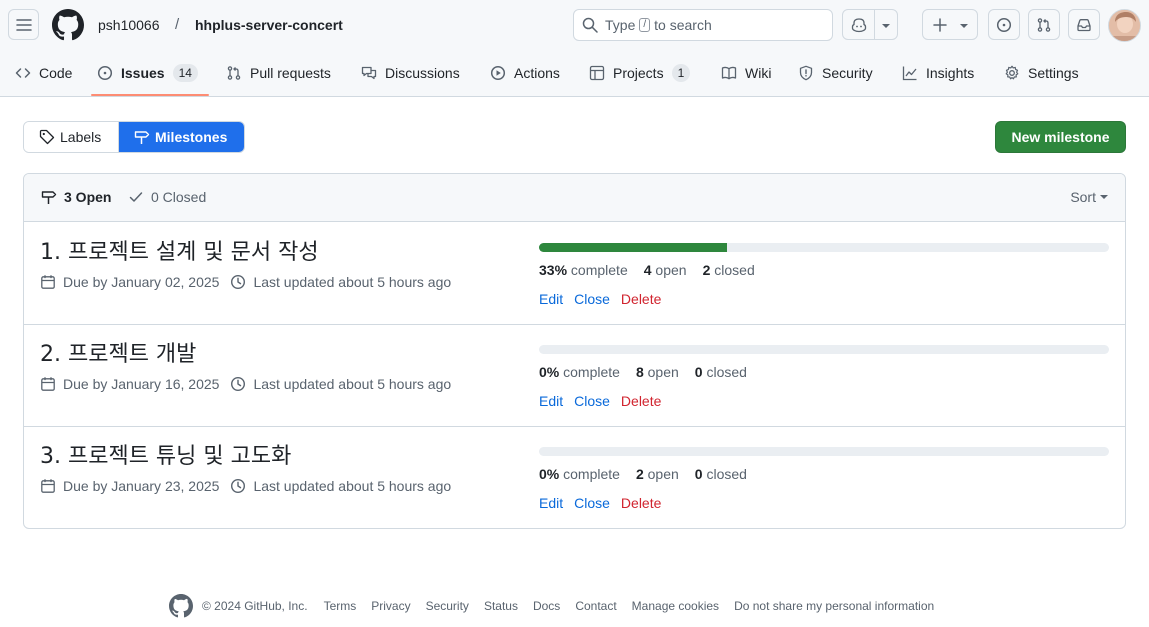  I want to click on progress-fill, so click(633, 247).